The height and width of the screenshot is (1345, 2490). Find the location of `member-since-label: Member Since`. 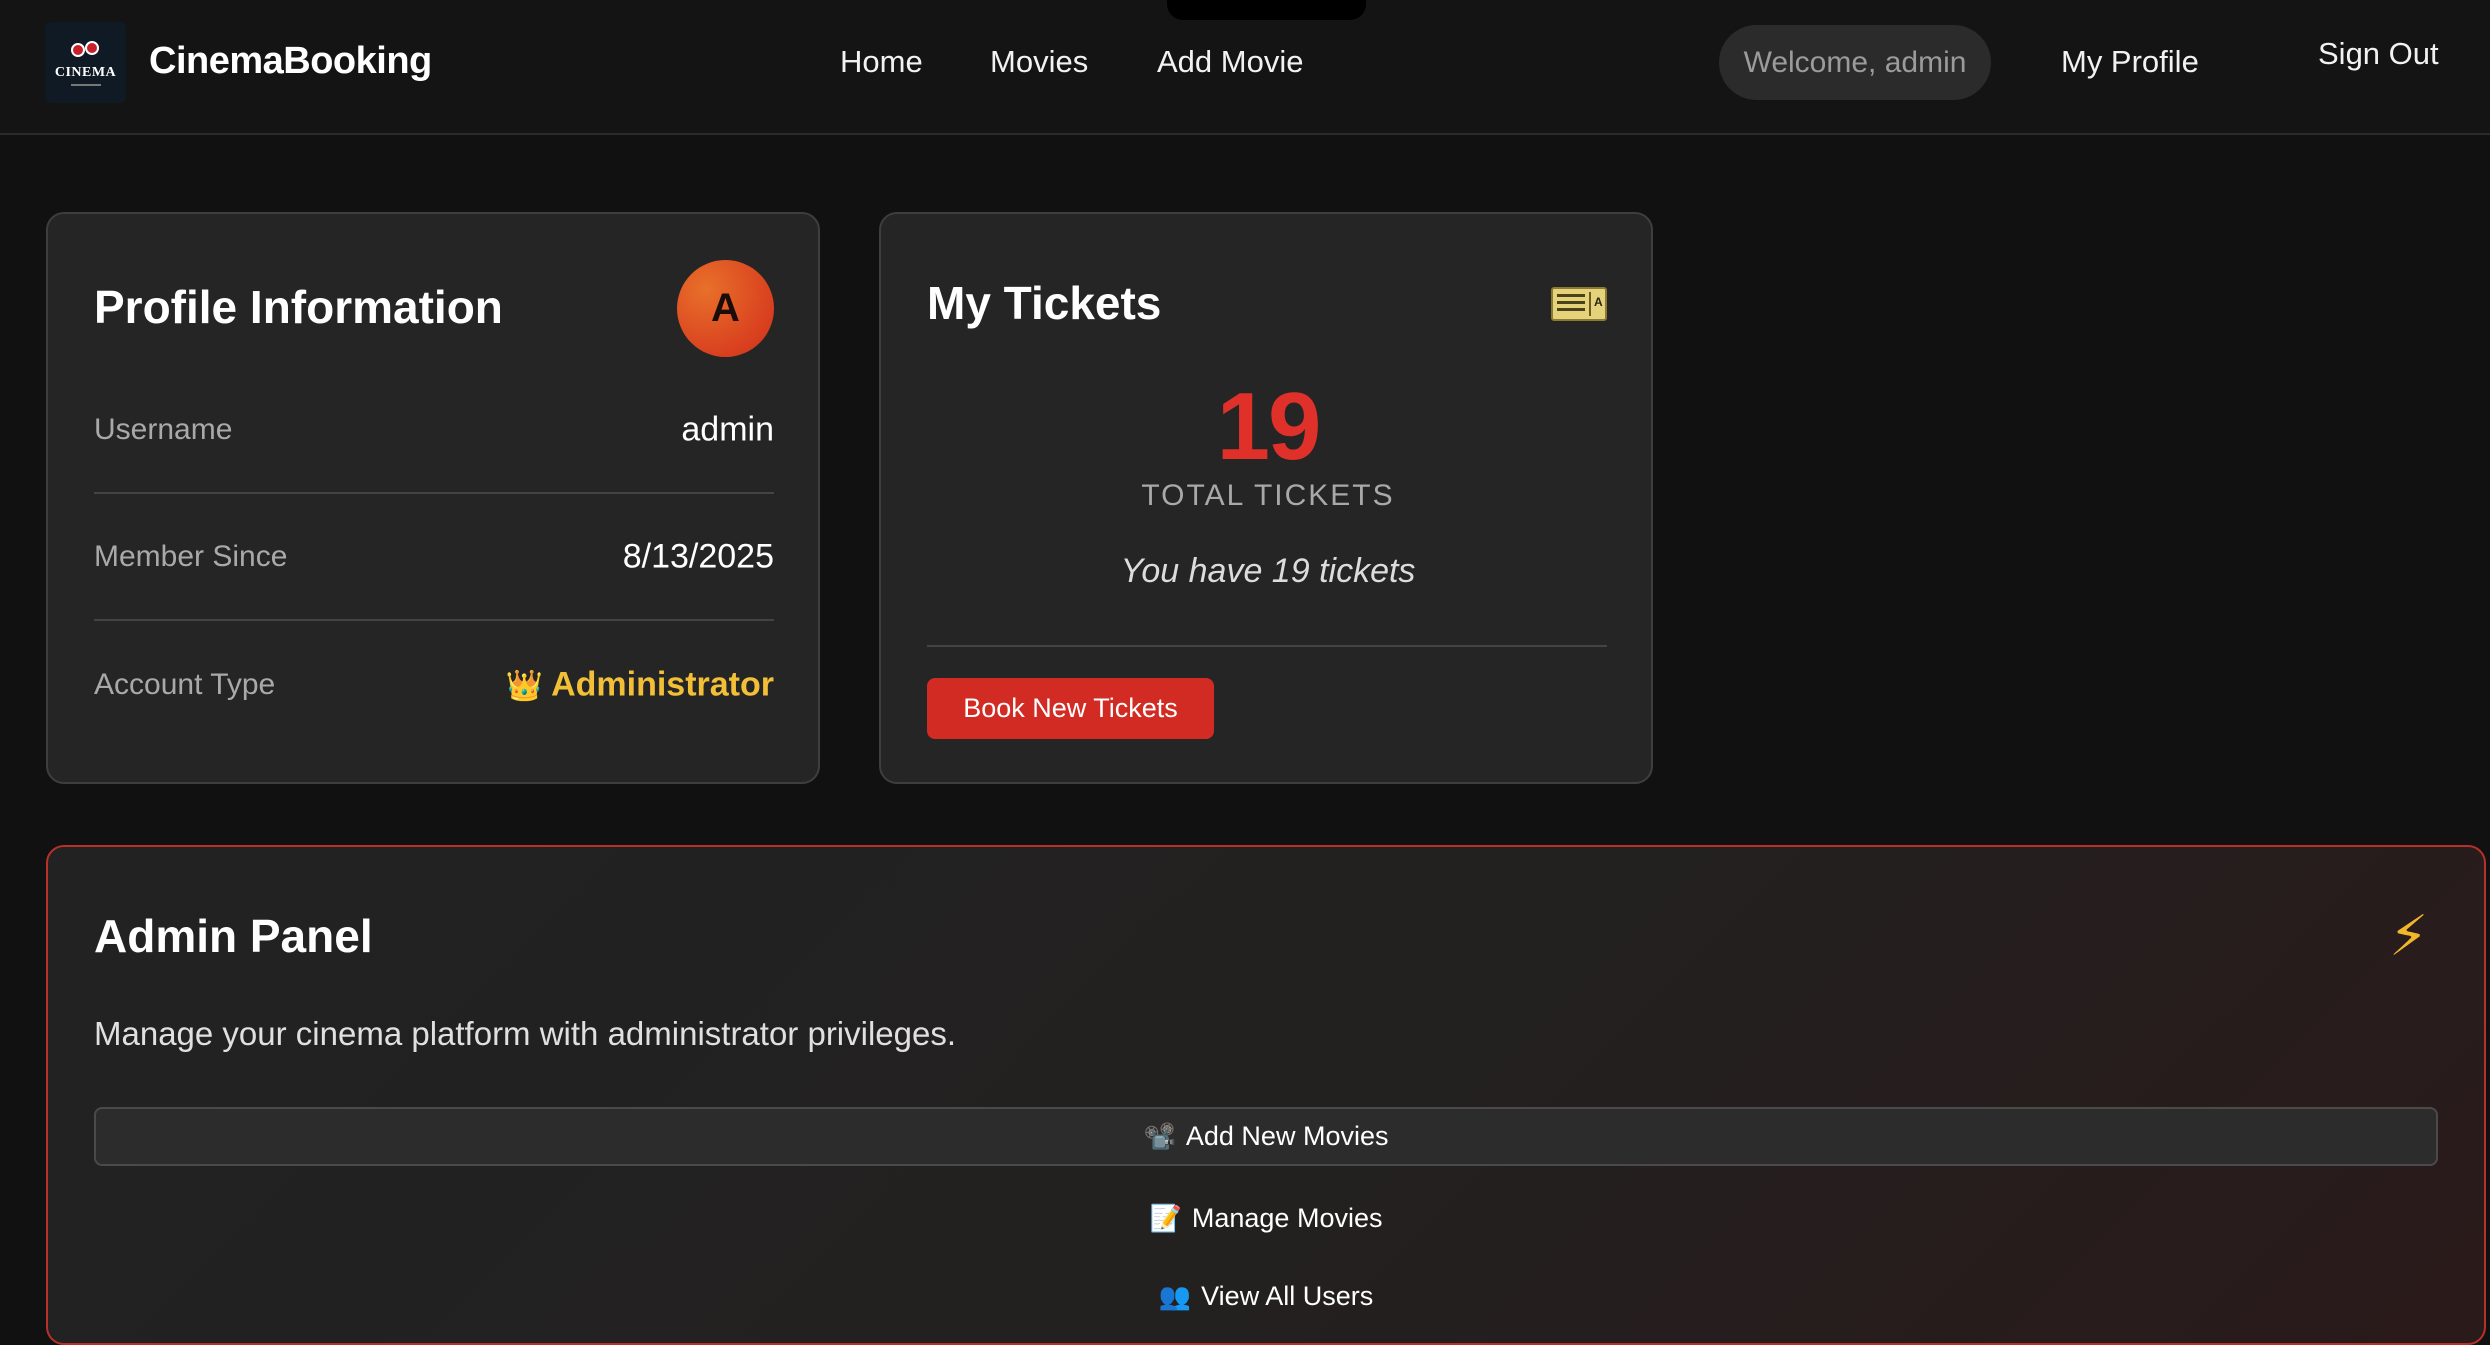

member-since-label: Member Since is located at coordinates (191, 556).